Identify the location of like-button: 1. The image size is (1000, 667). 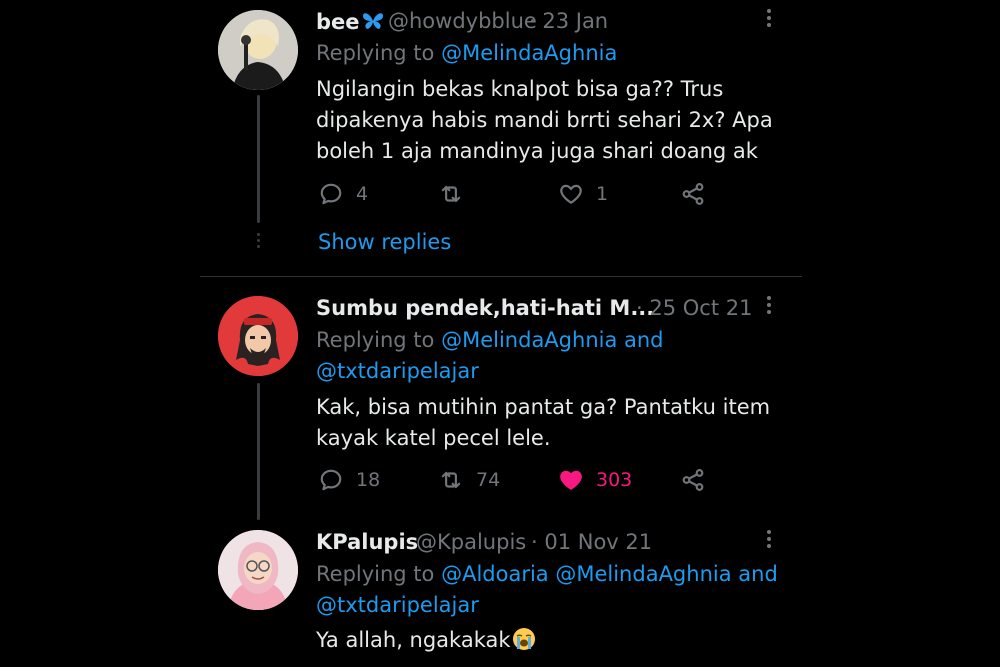
(583, 194).